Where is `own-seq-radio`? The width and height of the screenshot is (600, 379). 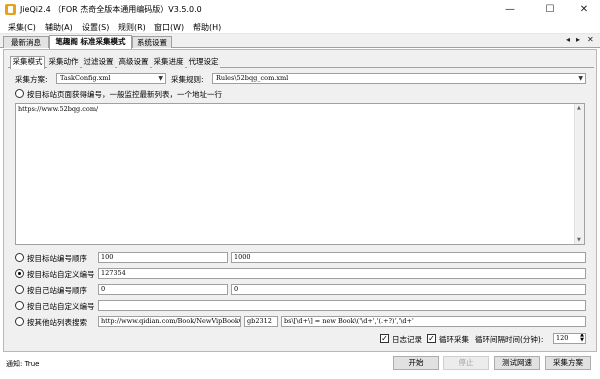
own-seq-radio is located at coordinates (19, 289).